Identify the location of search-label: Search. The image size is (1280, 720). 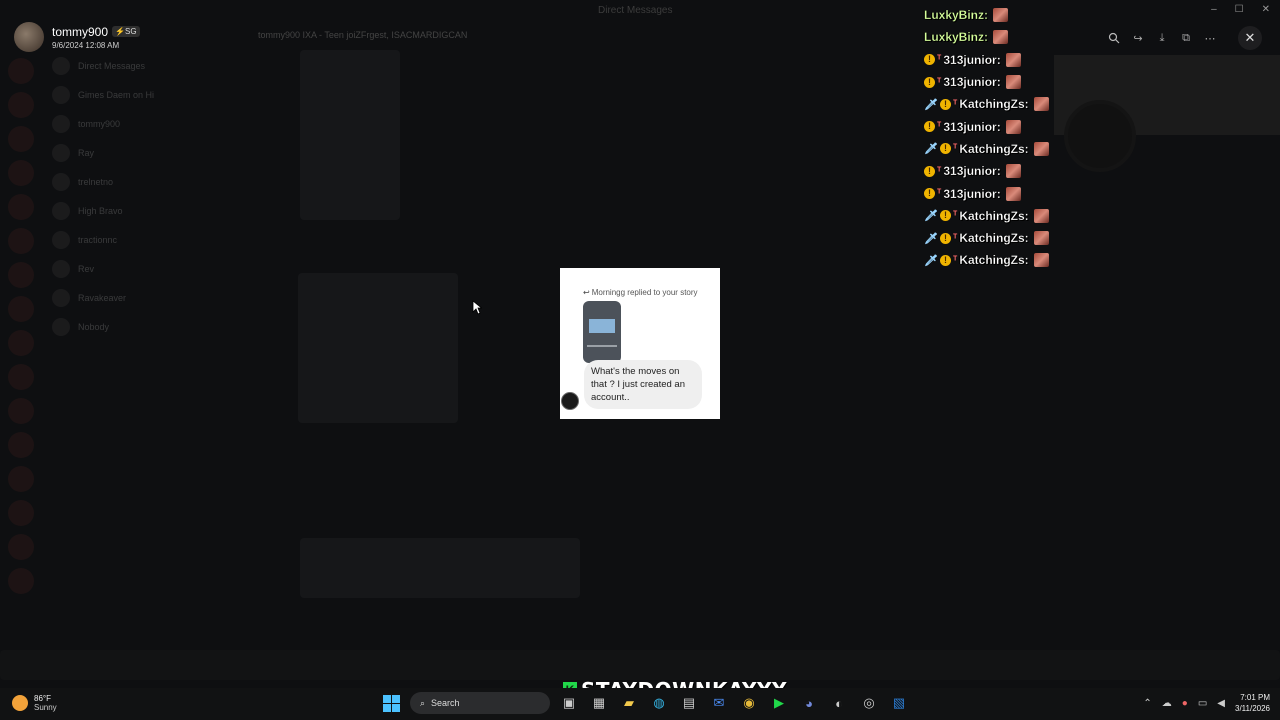
(445, 703).